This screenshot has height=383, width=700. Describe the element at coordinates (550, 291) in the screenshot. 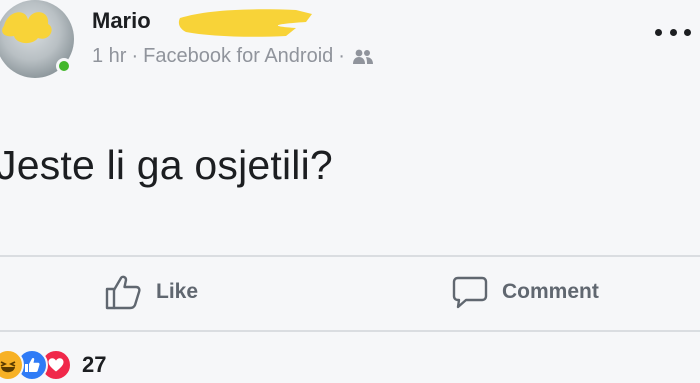

I see `comment-label: Comment` at that location.